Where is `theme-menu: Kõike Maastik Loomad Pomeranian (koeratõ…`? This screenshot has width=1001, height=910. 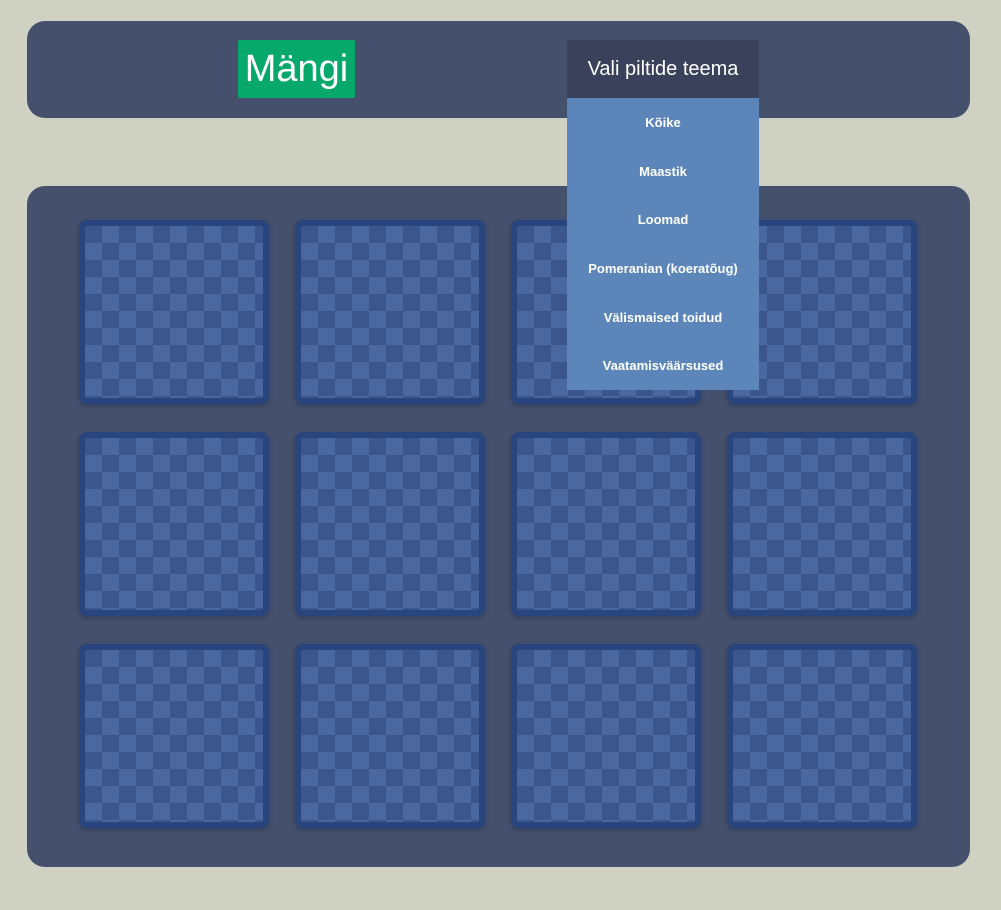
theme-menu: Kõike Maastik Loomad Pomeranian (koeratõ… is located at coordinates (663, 244).